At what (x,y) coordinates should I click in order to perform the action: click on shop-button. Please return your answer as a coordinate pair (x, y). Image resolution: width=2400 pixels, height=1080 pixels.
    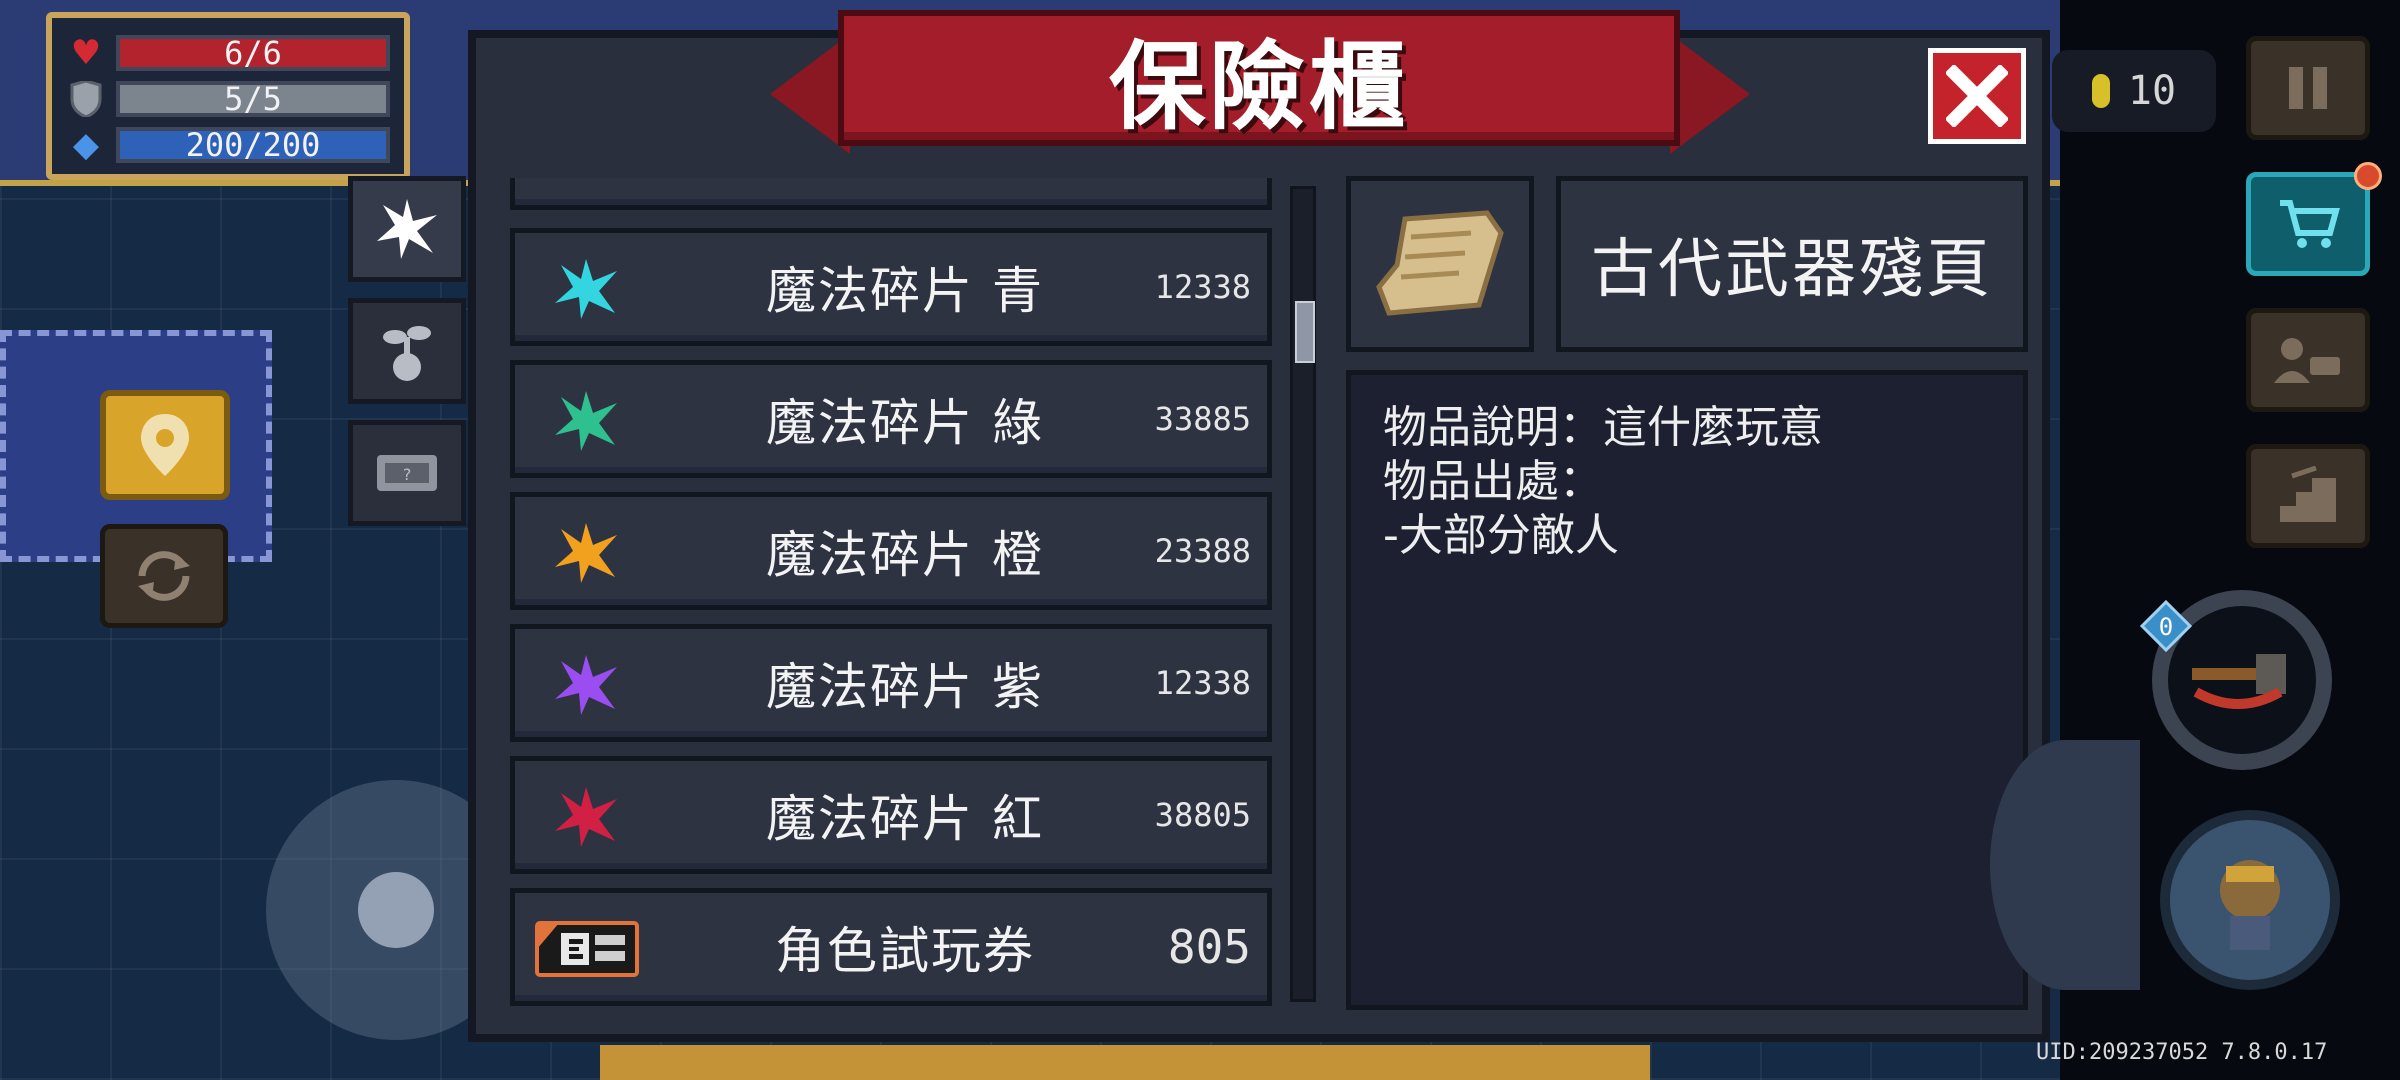
    Looking at the image, I should click on (2308, 224).